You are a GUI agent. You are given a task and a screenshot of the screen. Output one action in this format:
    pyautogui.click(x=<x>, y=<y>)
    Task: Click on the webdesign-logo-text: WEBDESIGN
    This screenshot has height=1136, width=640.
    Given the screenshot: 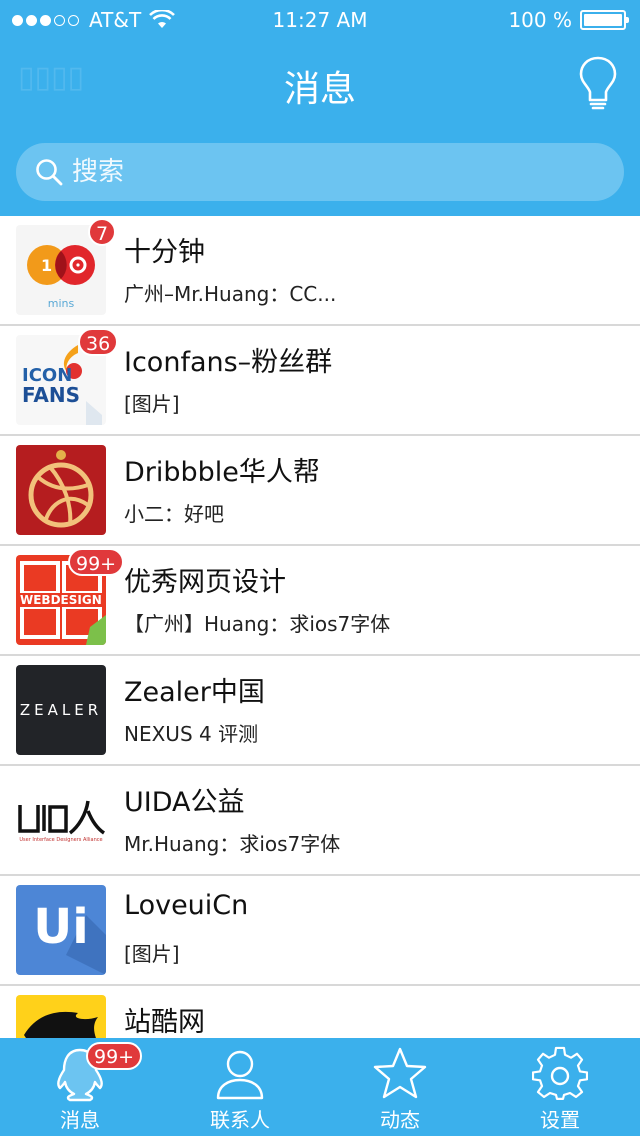 What is the action you would take?
    pyautogui.click(x=61, y=600)
    